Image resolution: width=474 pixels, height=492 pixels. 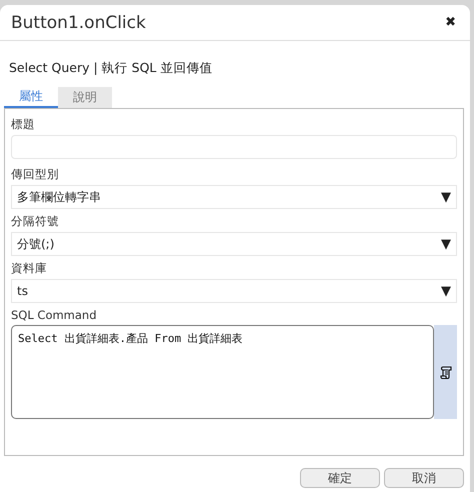 What do you see at coordinates (234, 147) in the screenshot?
I see `input-field` at bounding box center [234, 147].